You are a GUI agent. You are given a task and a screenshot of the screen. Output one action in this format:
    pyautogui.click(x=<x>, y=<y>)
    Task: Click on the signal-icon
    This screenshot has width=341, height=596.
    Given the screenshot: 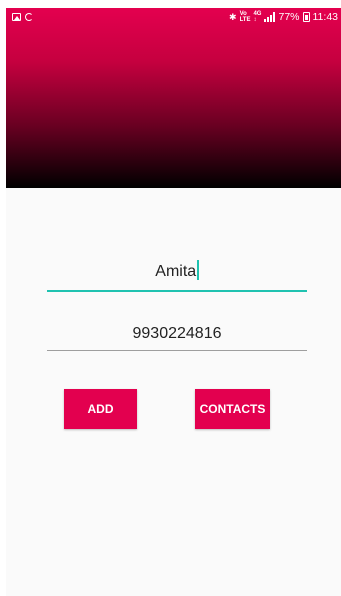 What is the action you would take?
    pyautogui.click(x=270, y=17)
    